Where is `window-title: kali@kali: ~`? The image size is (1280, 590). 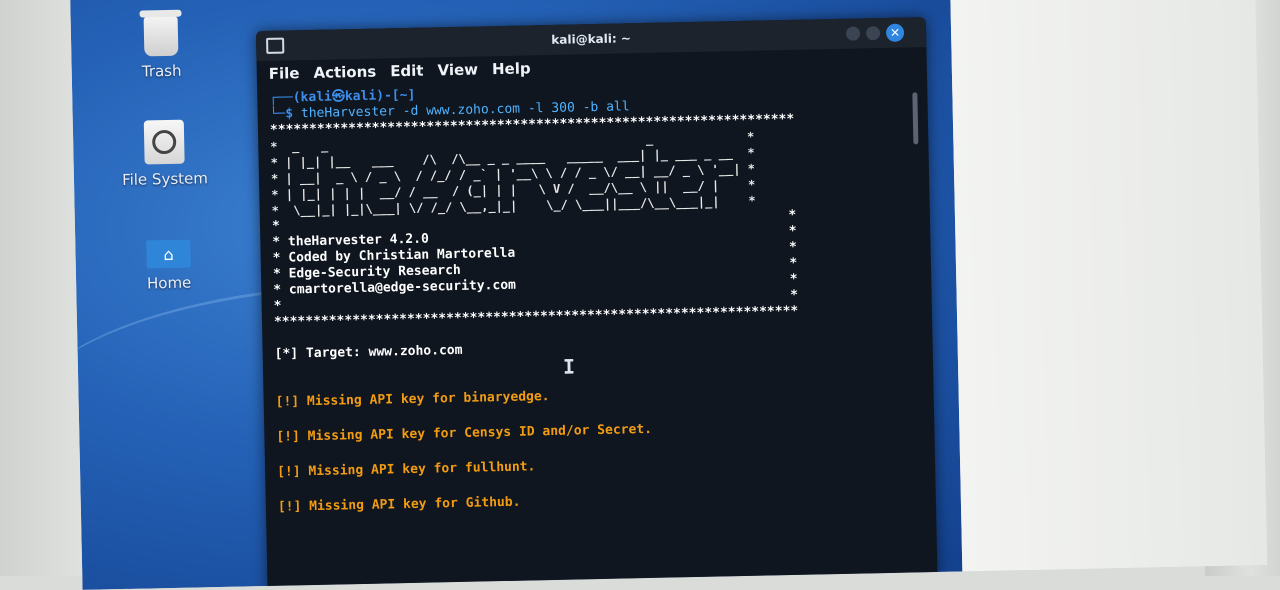 window-title: kali@kali: ~ is located at coordinates (591, 39).